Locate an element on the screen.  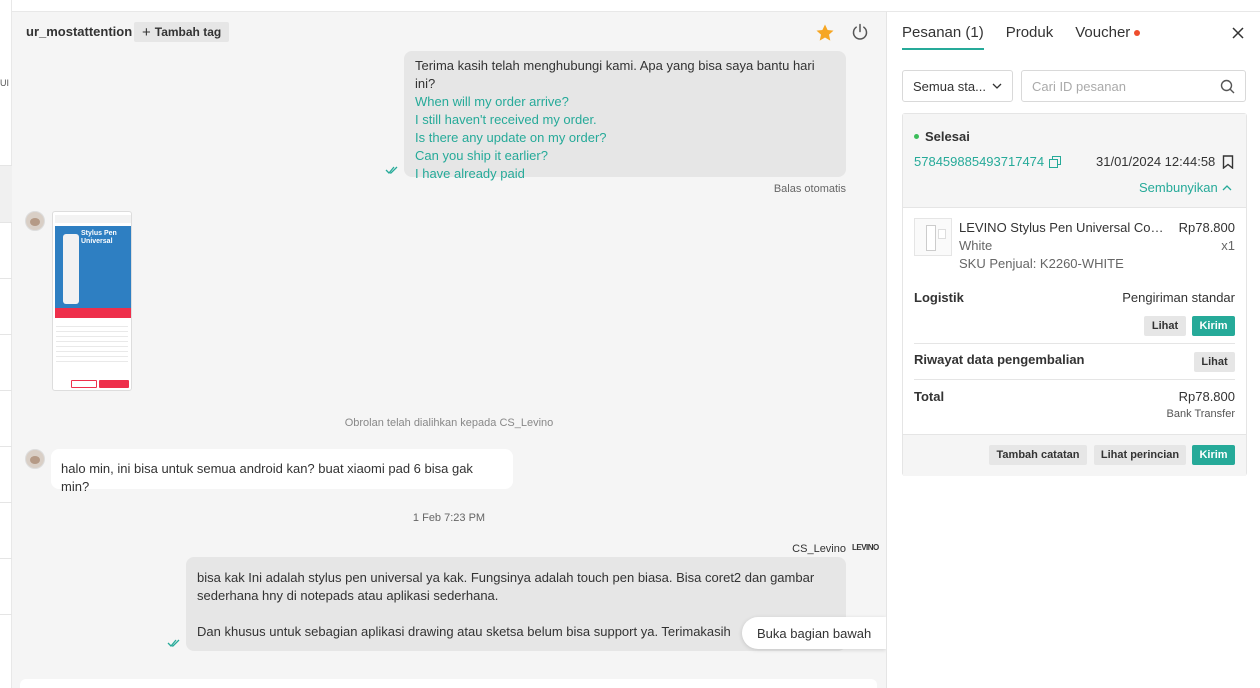
order-id-link: 578459885493717474 is located at coordinates (988, 161).